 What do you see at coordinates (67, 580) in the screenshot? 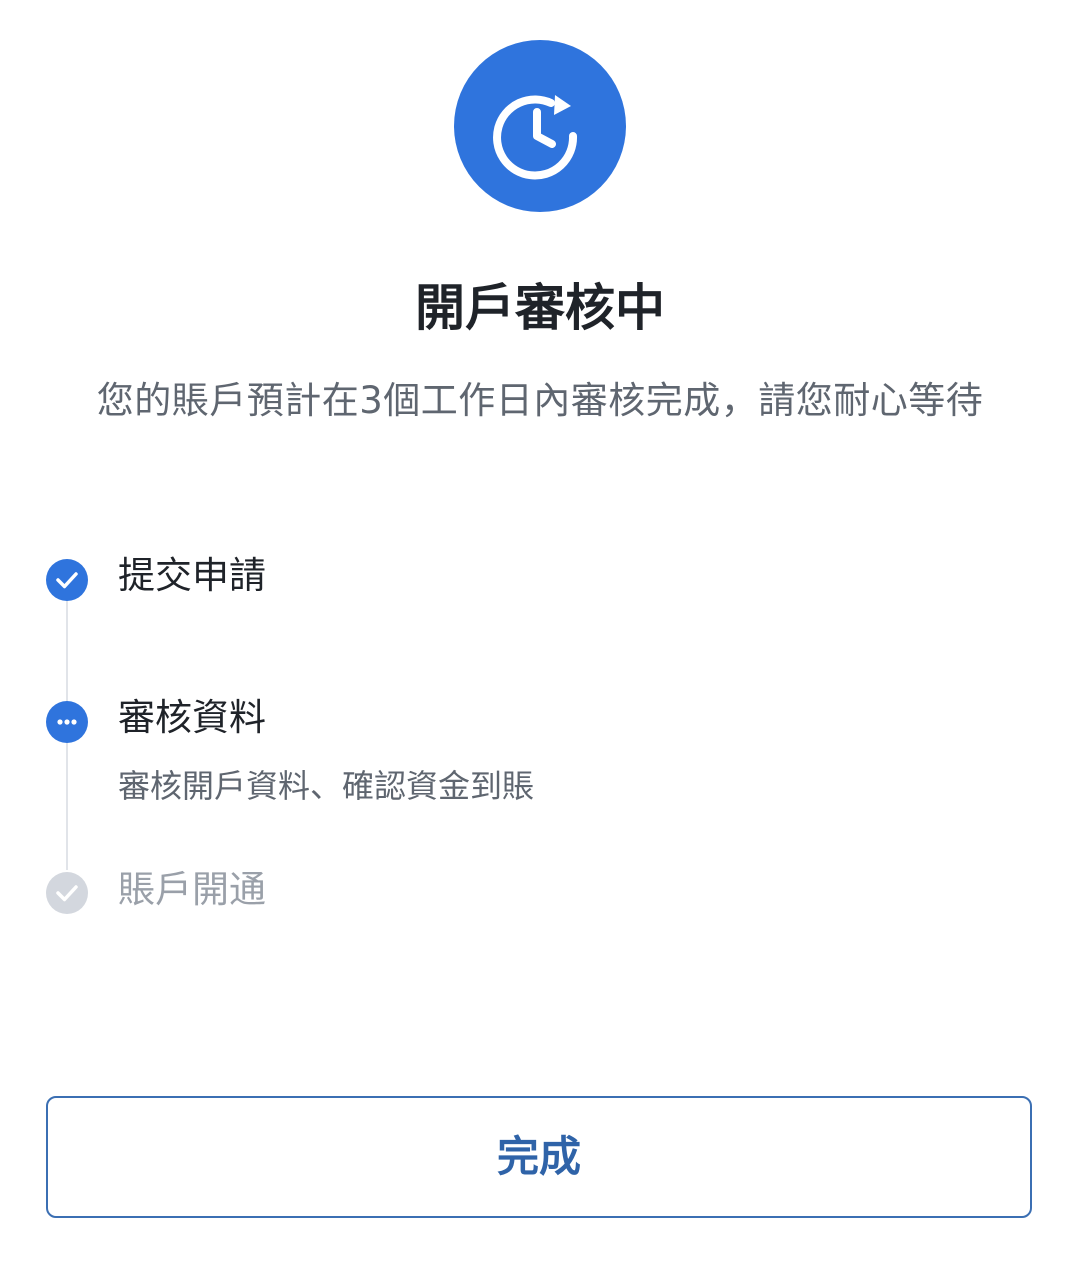
I see `step-done-check-icon` at bounding box center [67, 580].